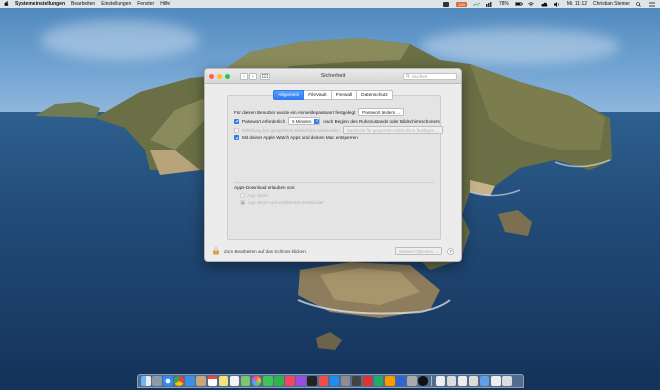 This screenshot has height=390, width=660. I want to click on show-all-button, so click(265, 76).